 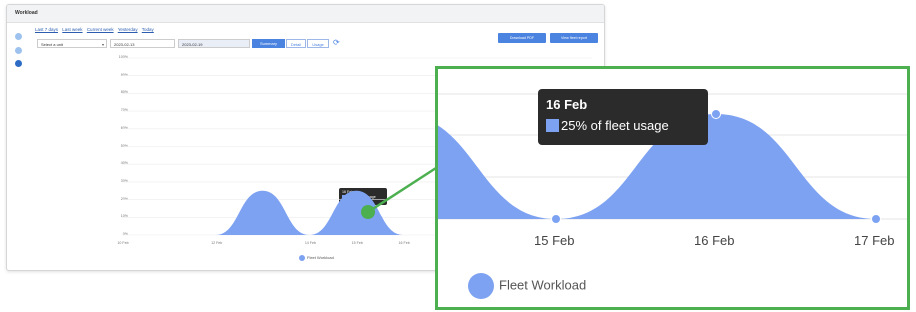 I want to click on zoom-legend-label: Fleet Workload, so click(x=543, y=285).